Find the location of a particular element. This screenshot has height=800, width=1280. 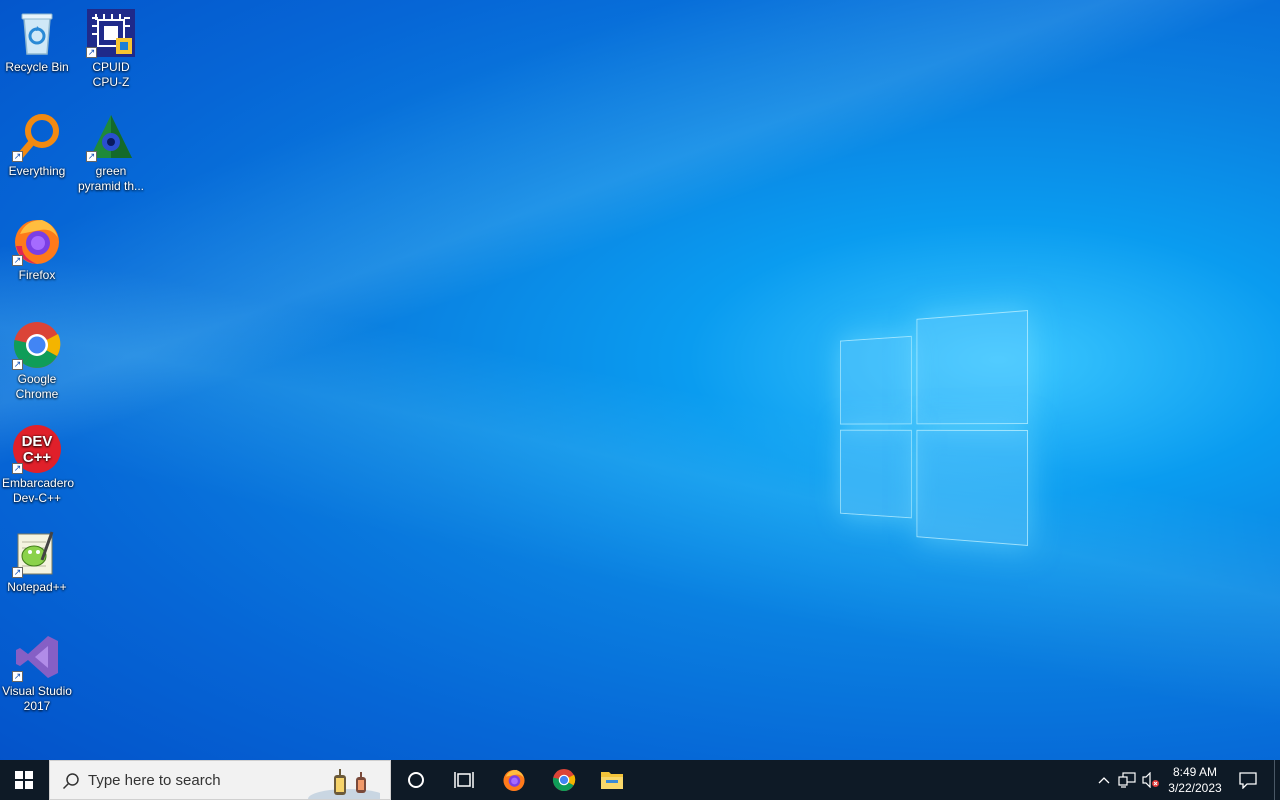

desktop-icon-label: CPUID CPU-Z is located at coordinates (111, 75).